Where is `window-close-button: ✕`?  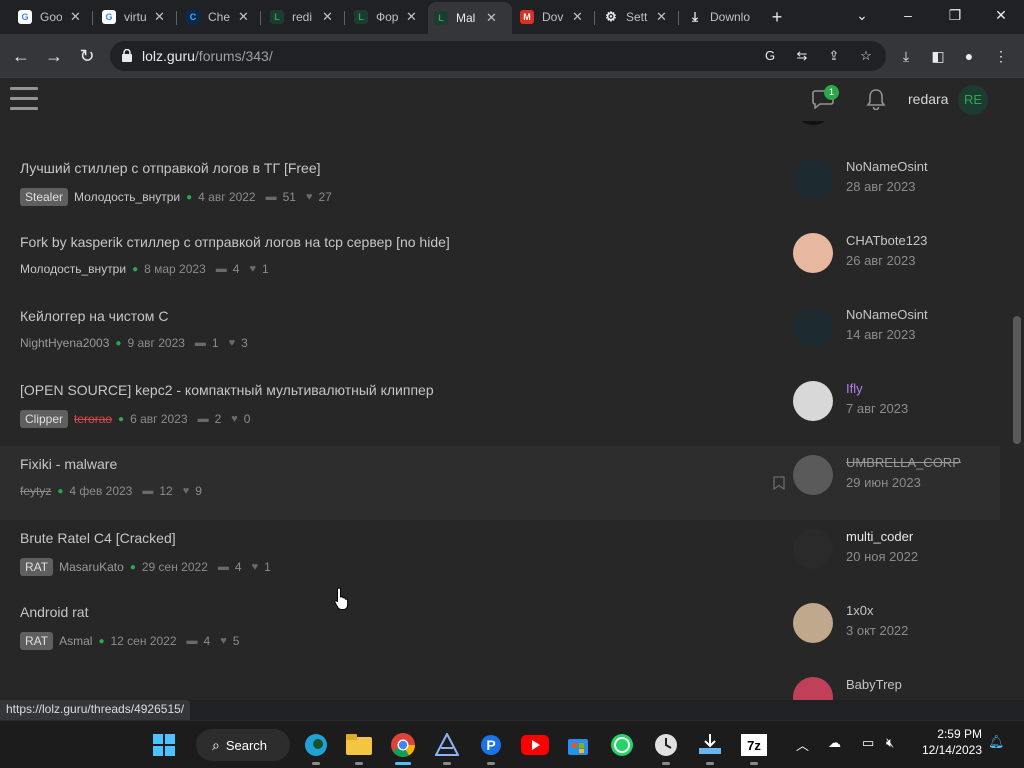
window-close-button: ✕ is located at coordinates (1001, 16).